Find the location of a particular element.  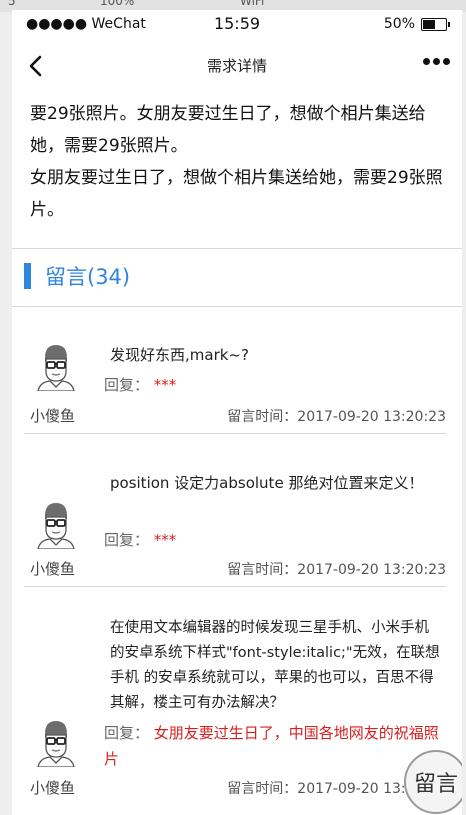

more-dots-icon is located at coordinates (436, 61).